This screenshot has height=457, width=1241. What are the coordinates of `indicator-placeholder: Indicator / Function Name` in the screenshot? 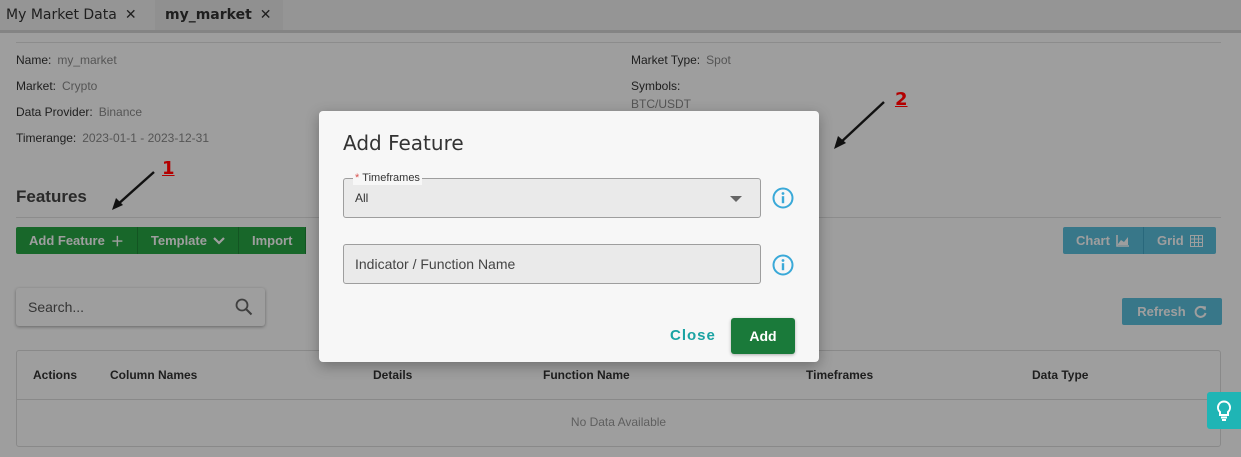 It's located at (435, 264).